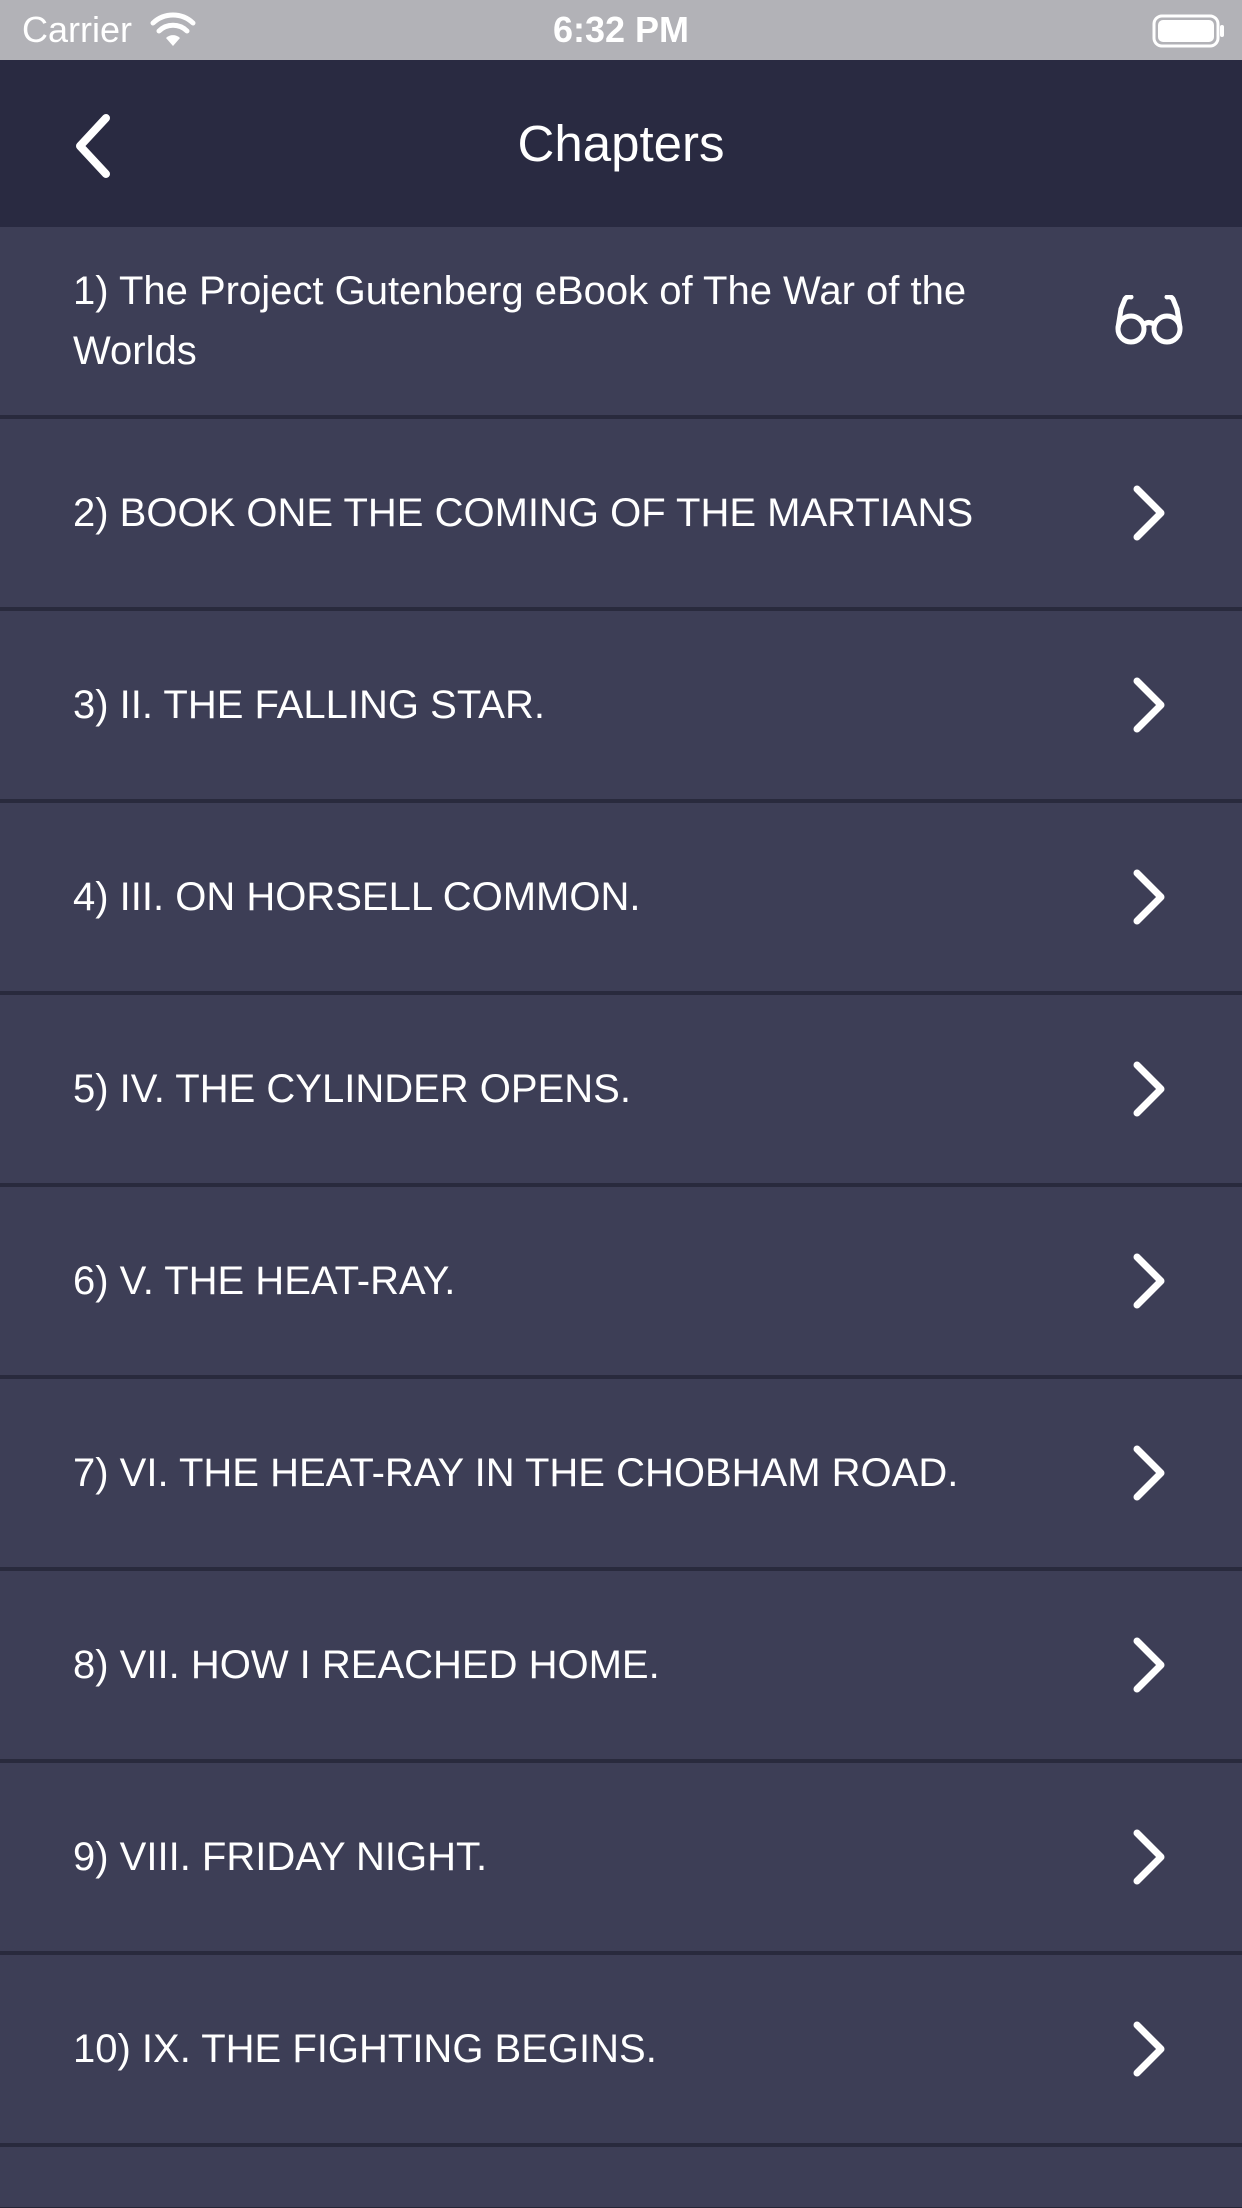  I want to click on glasses-icon, so click(1149, 320).